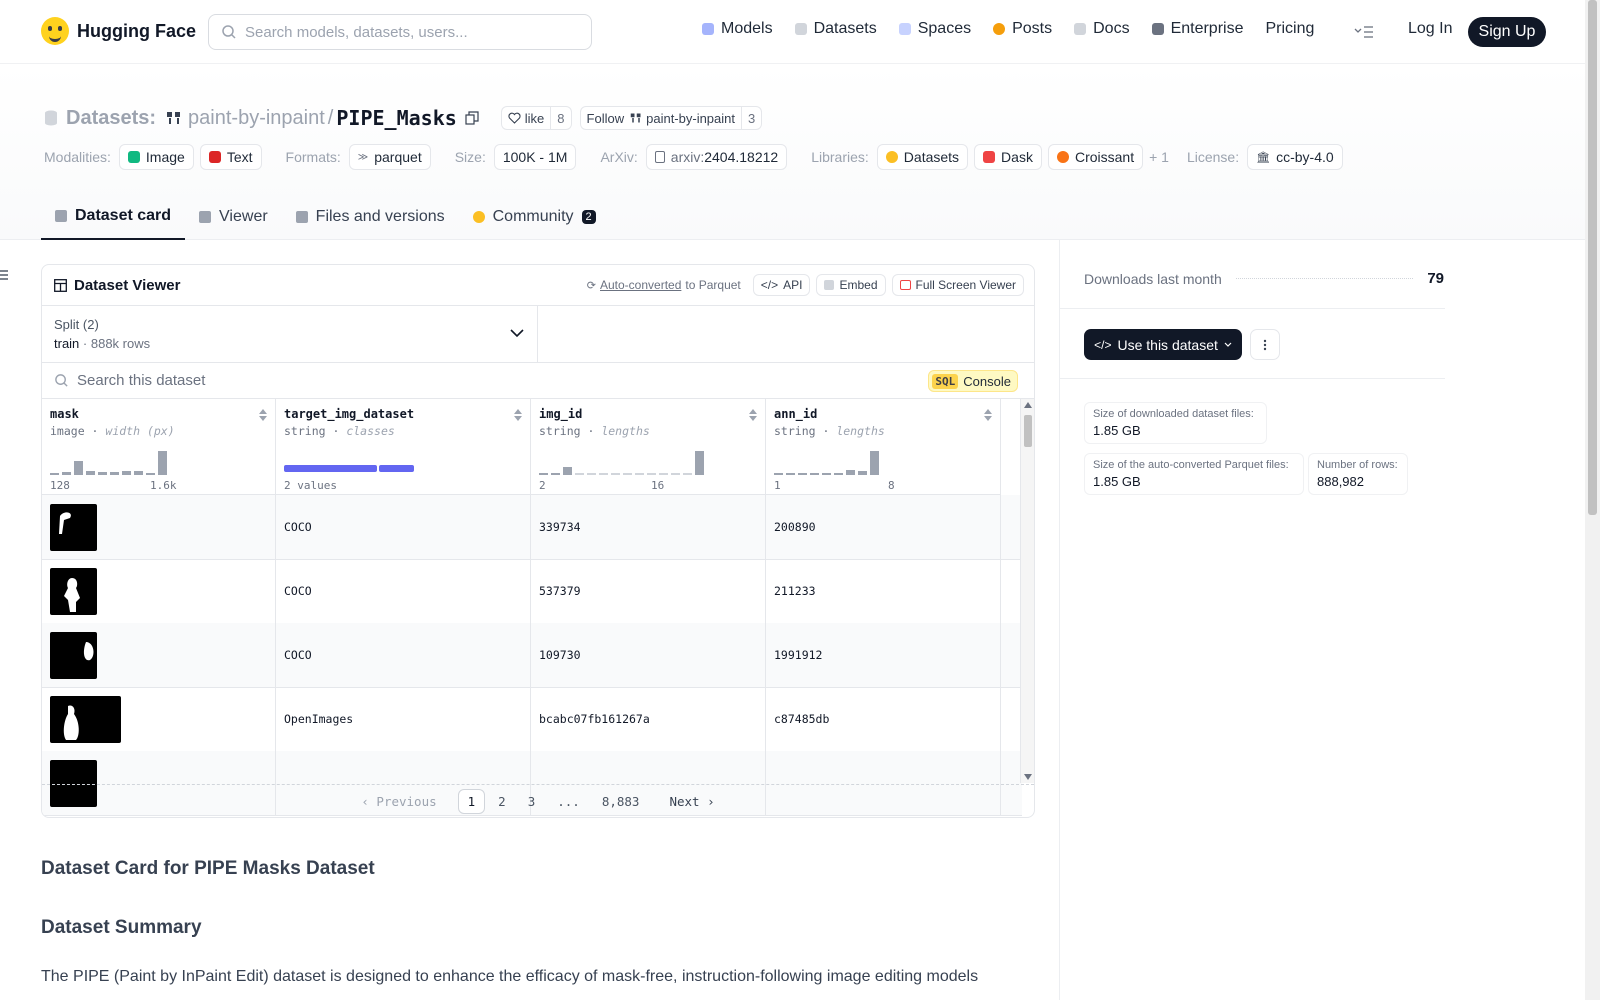 This screenshot has width=1600, height=1000. I want to click on column-header-img-id: img_id string · lengths 2 16, so click(648, 447).